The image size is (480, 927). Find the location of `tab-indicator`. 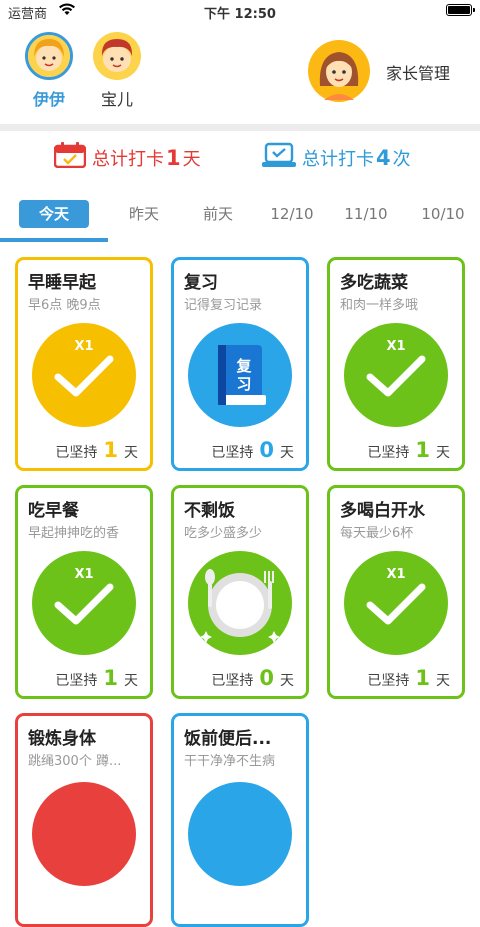

tab-indicator is located at coordinates (54, 240).